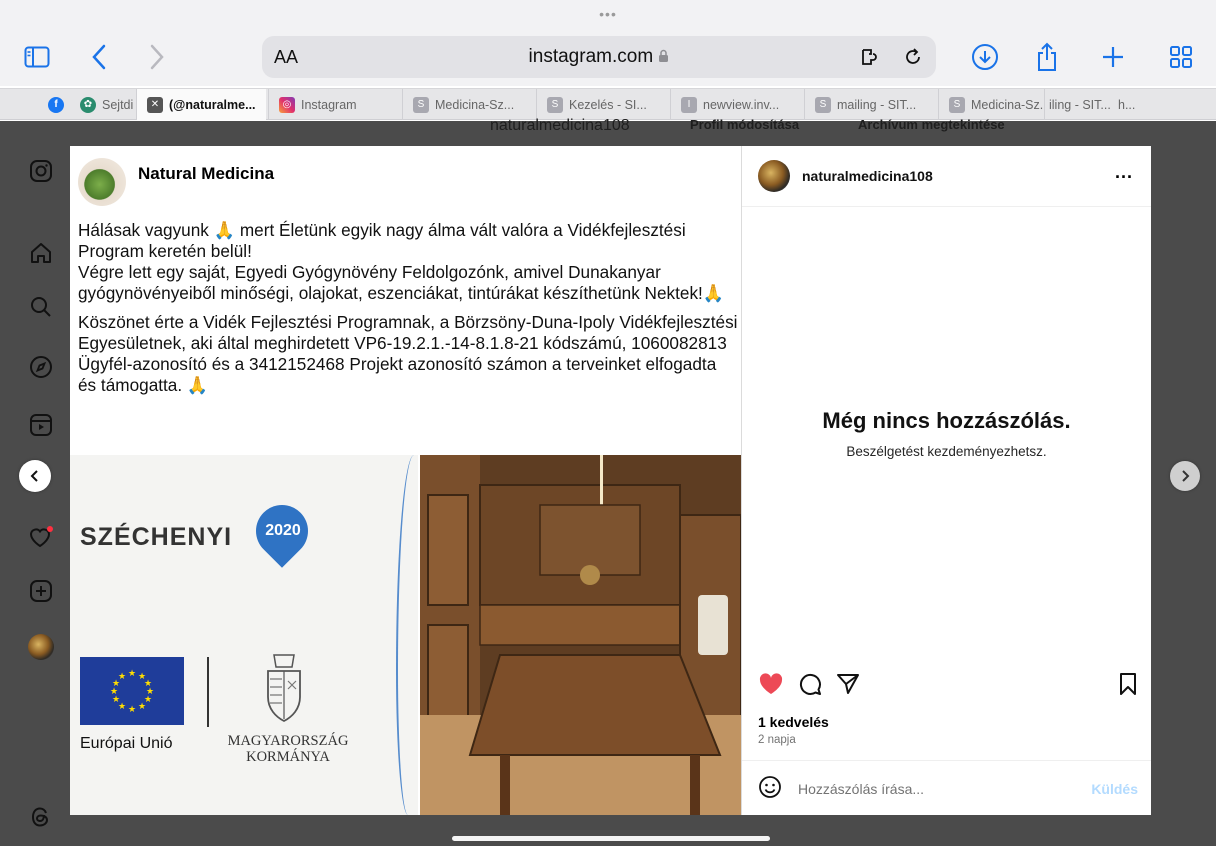  Describe the element at coordinates (770, 789) in the screenshot. I see `emoji-icon` at that location.